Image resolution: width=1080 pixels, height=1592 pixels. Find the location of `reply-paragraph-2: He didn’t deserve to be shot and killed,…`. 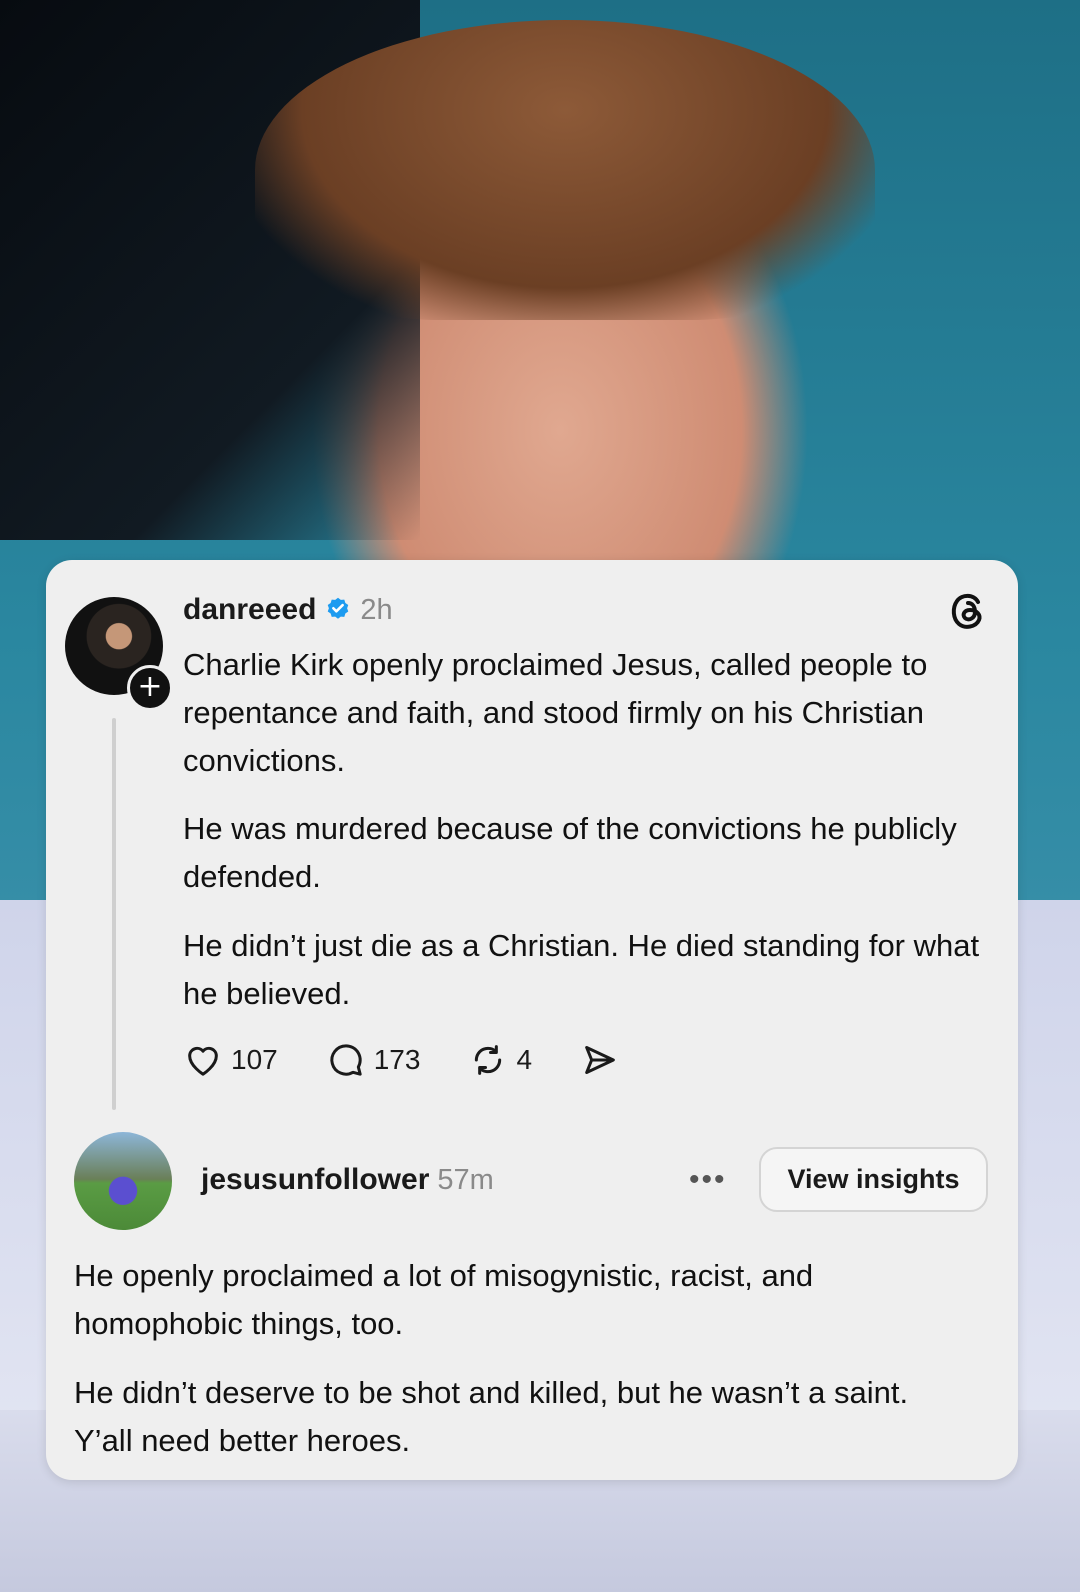

reply-paragraph-2: He didn’t deserve to be shot and killed,… is located at coordinates (491, 1416).